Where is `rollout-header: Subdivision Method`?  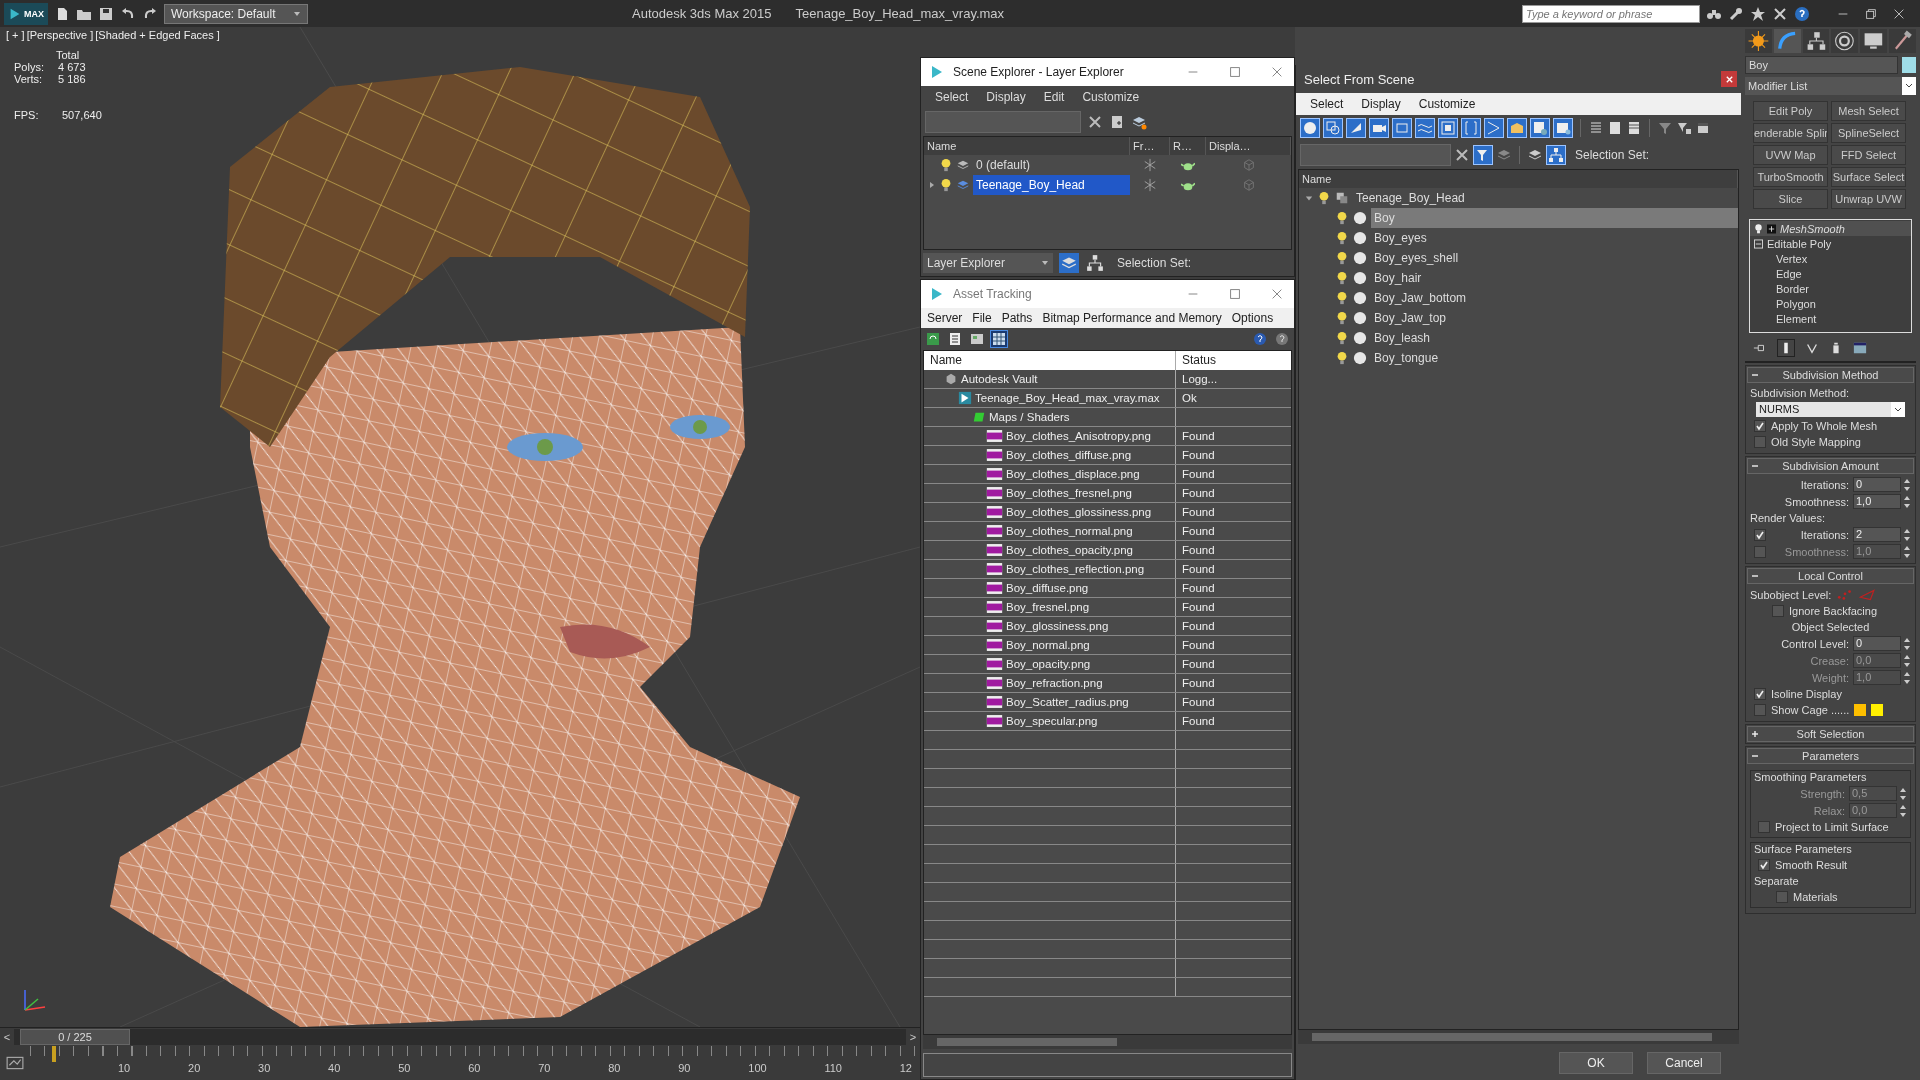 rollout-header: Subdivision Method is located at coordinates (1830, 375).